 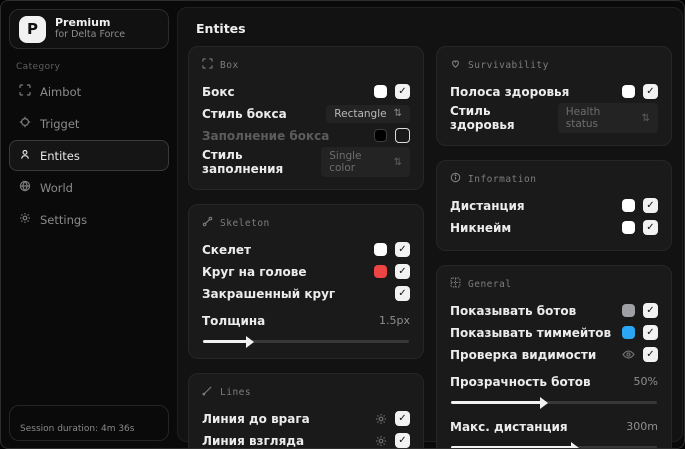 What do you see at coordinates (234, 320) in the screenshot?
I see `setting-label: Толщина` at bounding box center [234, 320].